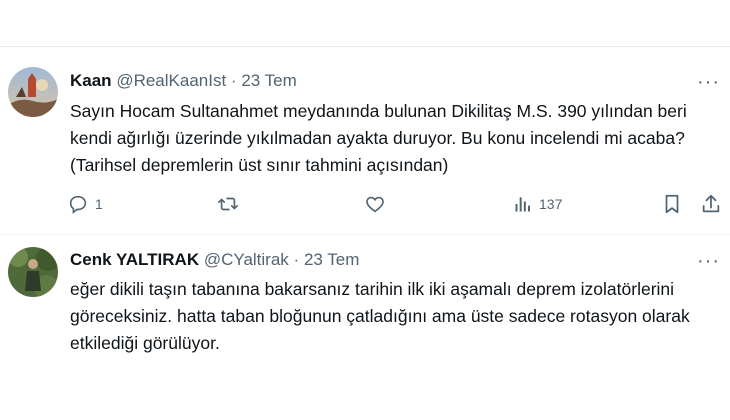  Describe the element at coordinates (99, 204) in the screenshot. I see `reply-count: 1` at that location.